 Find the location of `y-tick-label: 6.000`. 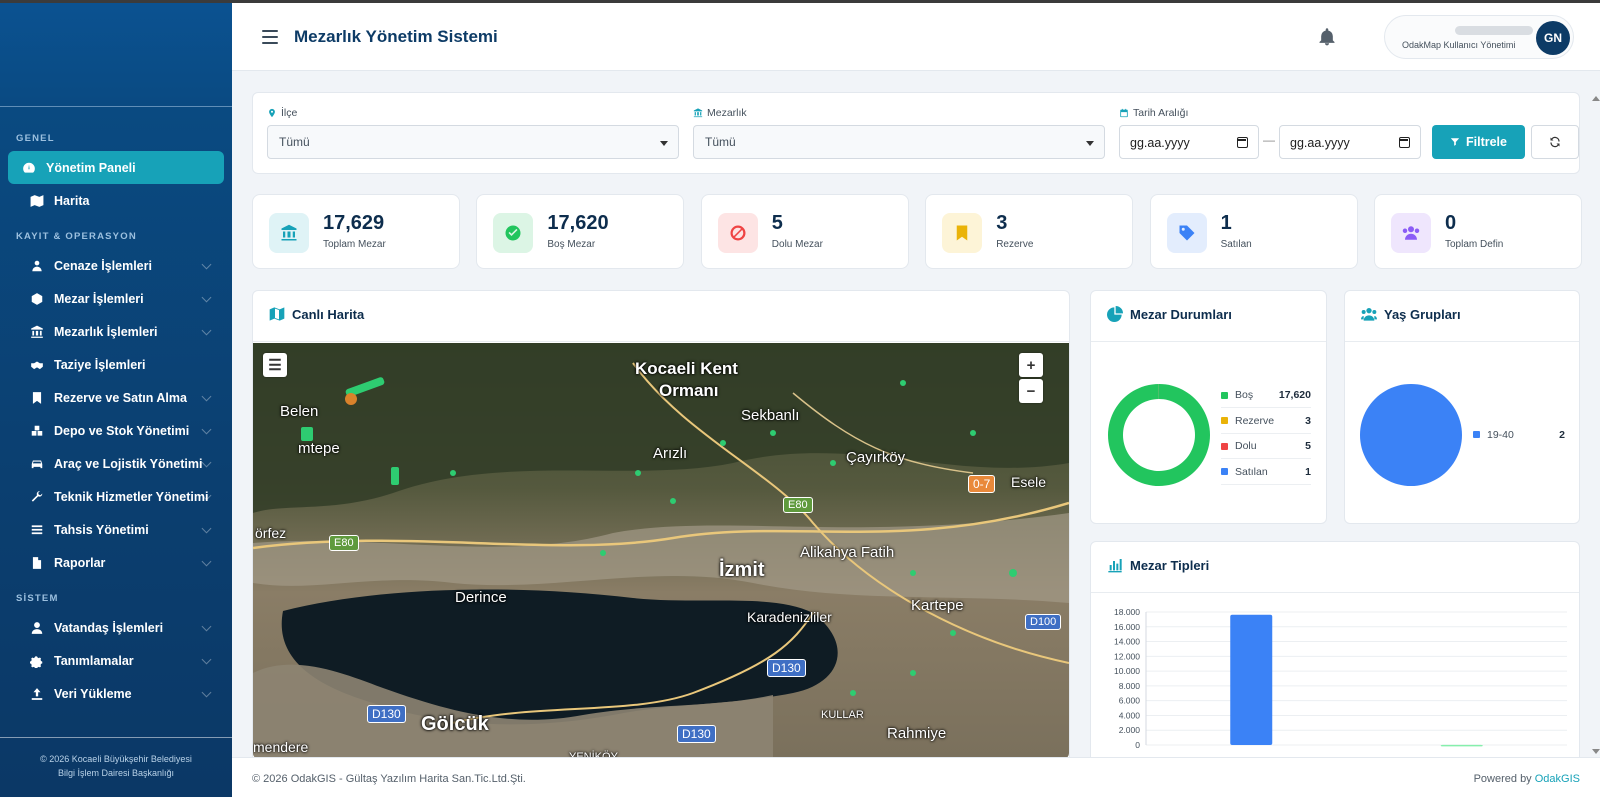

y-tick-label: 6.000 is located at coordinates (1130, 701).